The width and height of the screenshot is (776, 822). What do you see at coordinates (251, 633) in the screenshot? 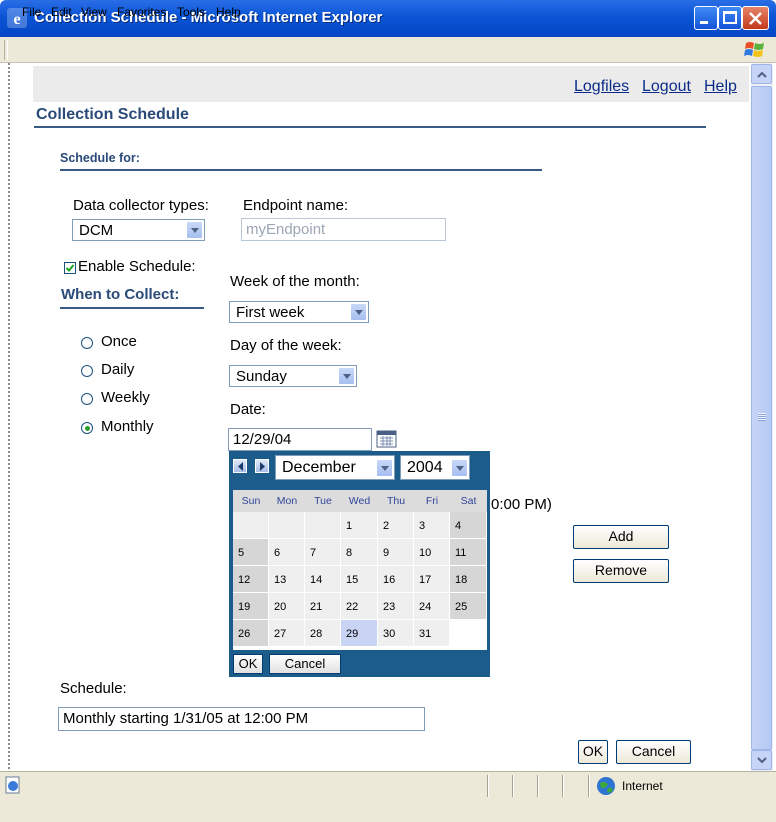
I see `calendar-day: 26` at bounding box center [251, 633].